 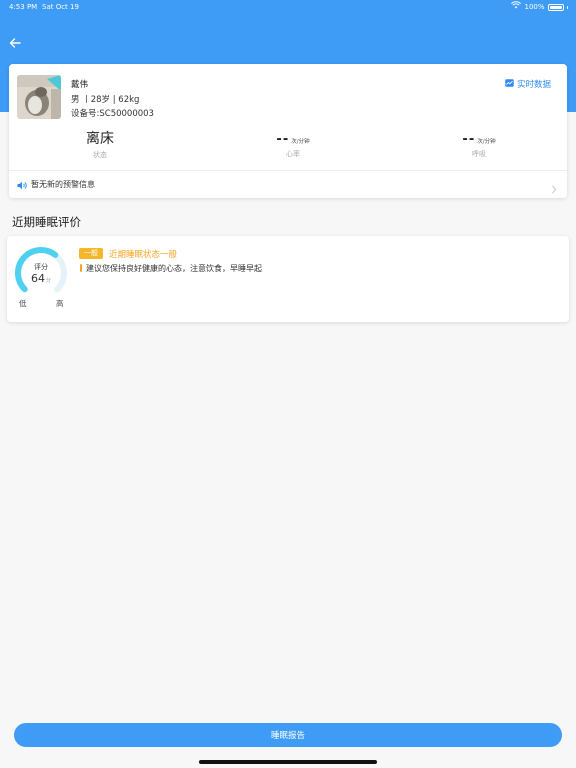 I want to click on stat-breathing: -- 次/分钟 呼吸, so click(x=479, y=143).